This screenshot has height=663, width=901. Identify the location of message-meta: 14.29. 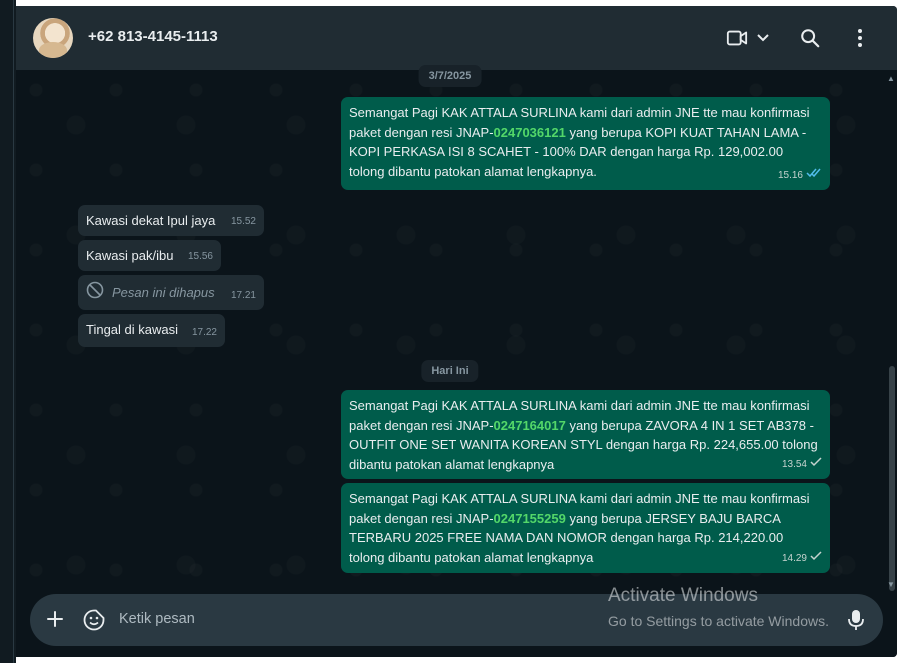
(802, 559).